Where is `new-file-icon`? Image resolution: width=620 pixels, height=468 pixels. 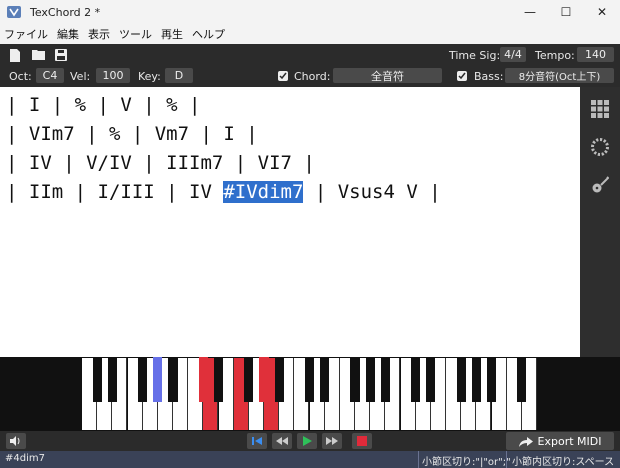 new-file-icon is located at coordinates (15, 55).